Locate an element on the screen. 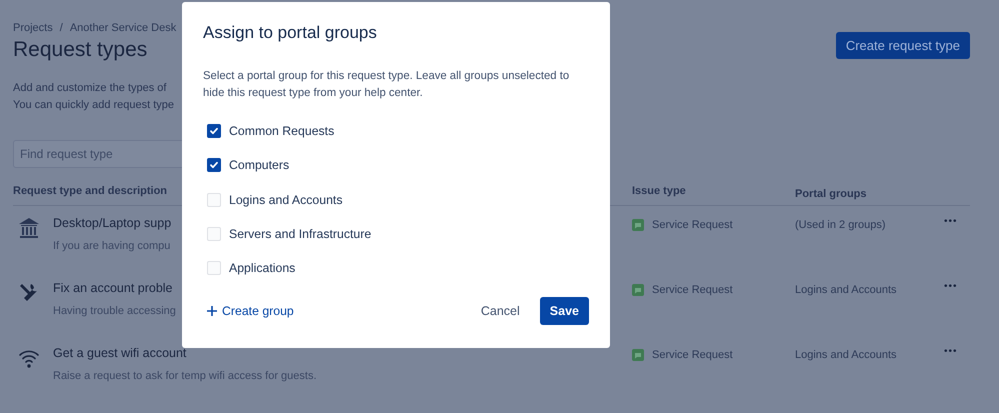  breadcrumb-link: Projects is located at coordinates (33, 28).